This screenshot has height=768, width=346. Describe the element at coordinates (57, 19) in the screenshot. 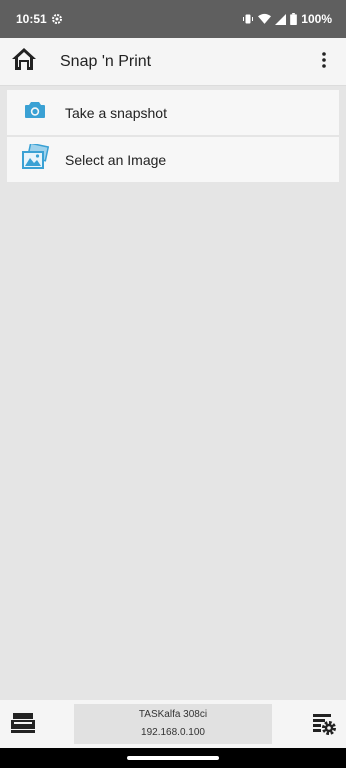

I see `settings-gear-icon` at that location.